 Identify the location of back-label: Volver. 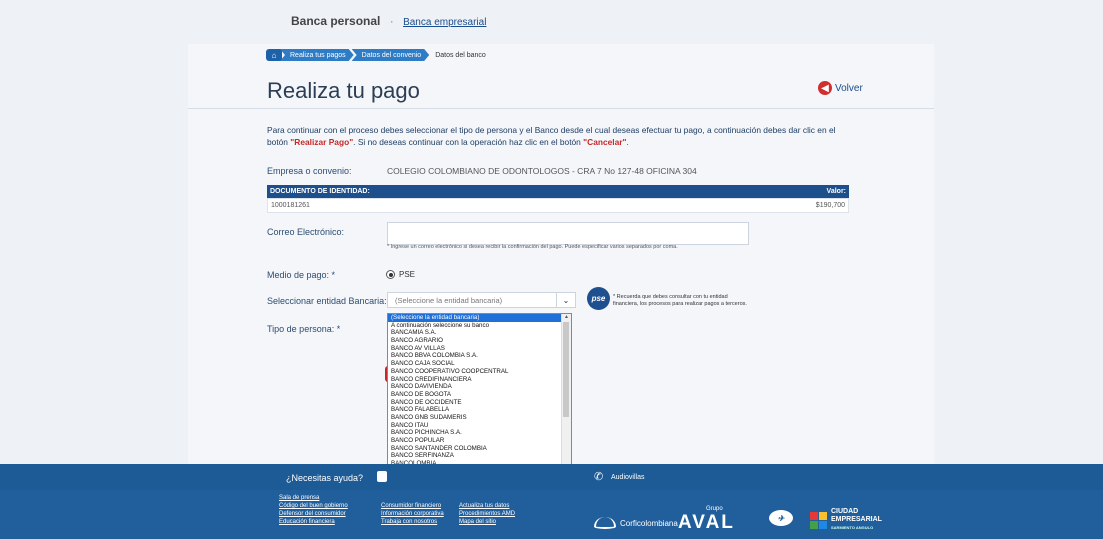
(849, 88).